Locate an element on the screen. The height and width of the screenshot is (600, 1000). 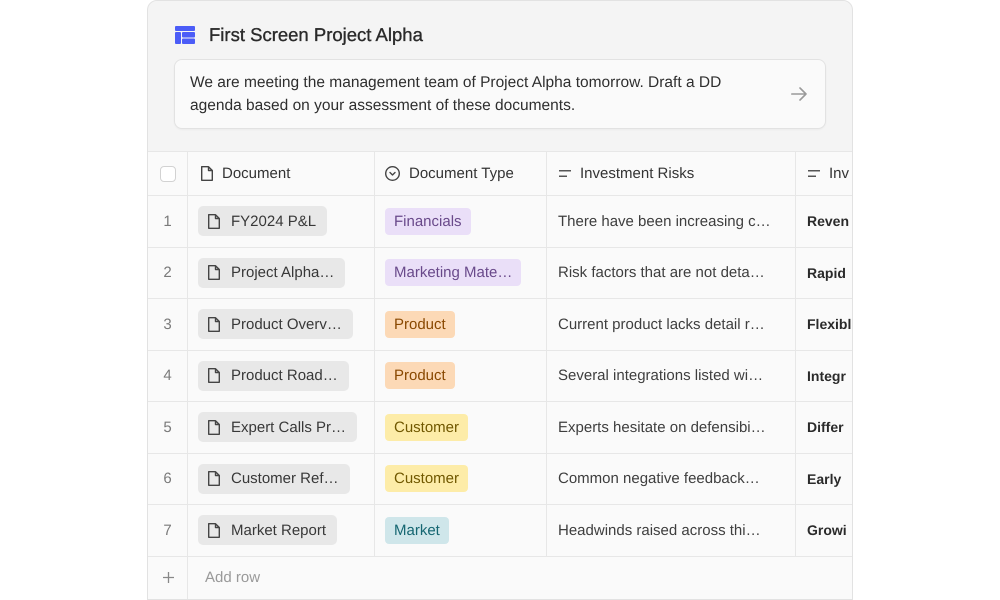
category-tag: Financials is located at coordinates (428, 221).